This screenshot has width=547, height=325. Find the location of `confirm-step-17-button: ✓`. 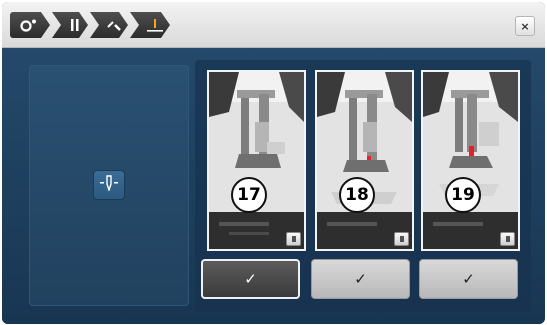

confirm-step-17-button: ✓ is located at coordinates (250, 279).